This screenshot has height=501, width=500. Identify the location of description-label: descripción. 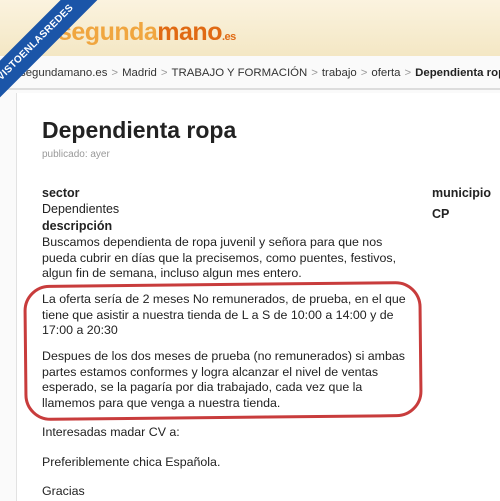
(77, 226).